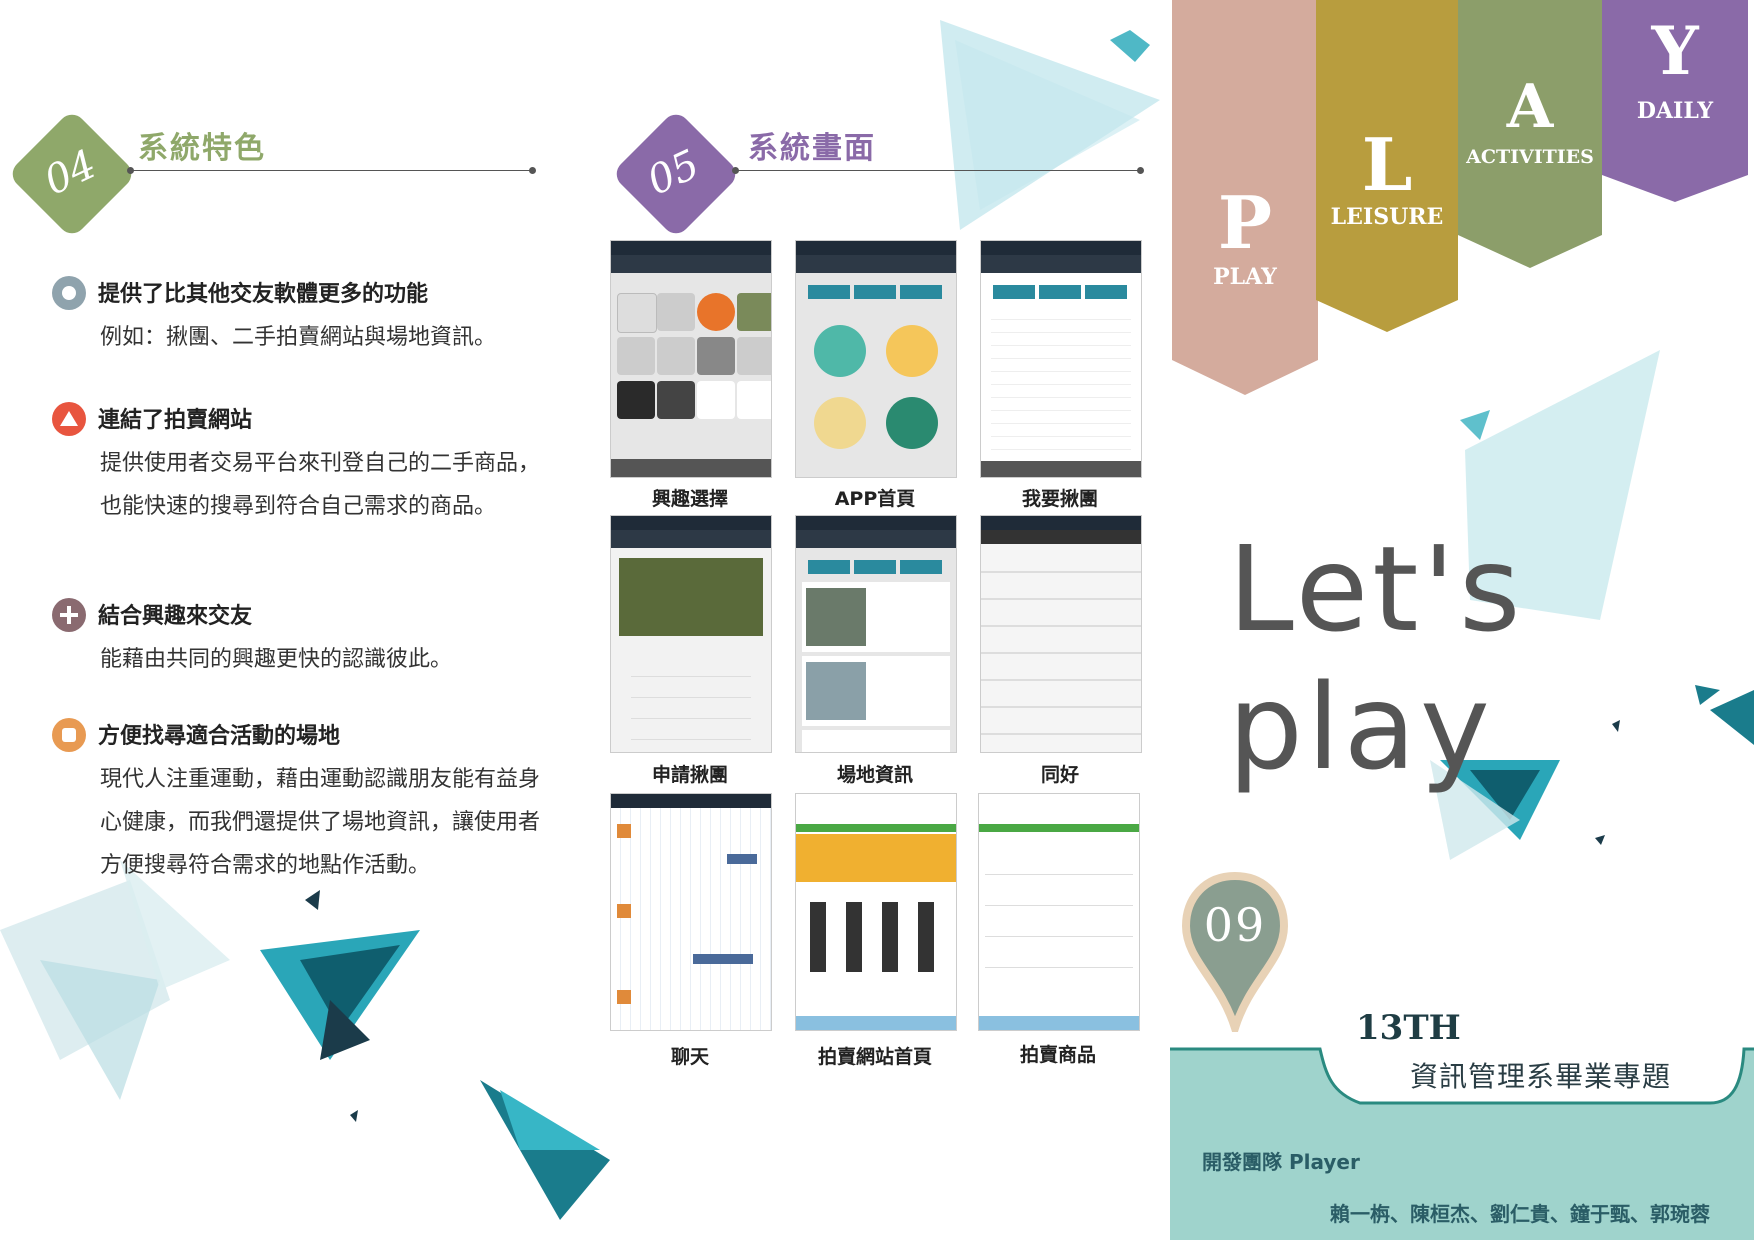 The height and width of the screenshot is (1240, 1754). What do you see at coordinates (691, 634) in the screenshot?
I see `screenshot-apply-group` at bounding box center [691, 634].